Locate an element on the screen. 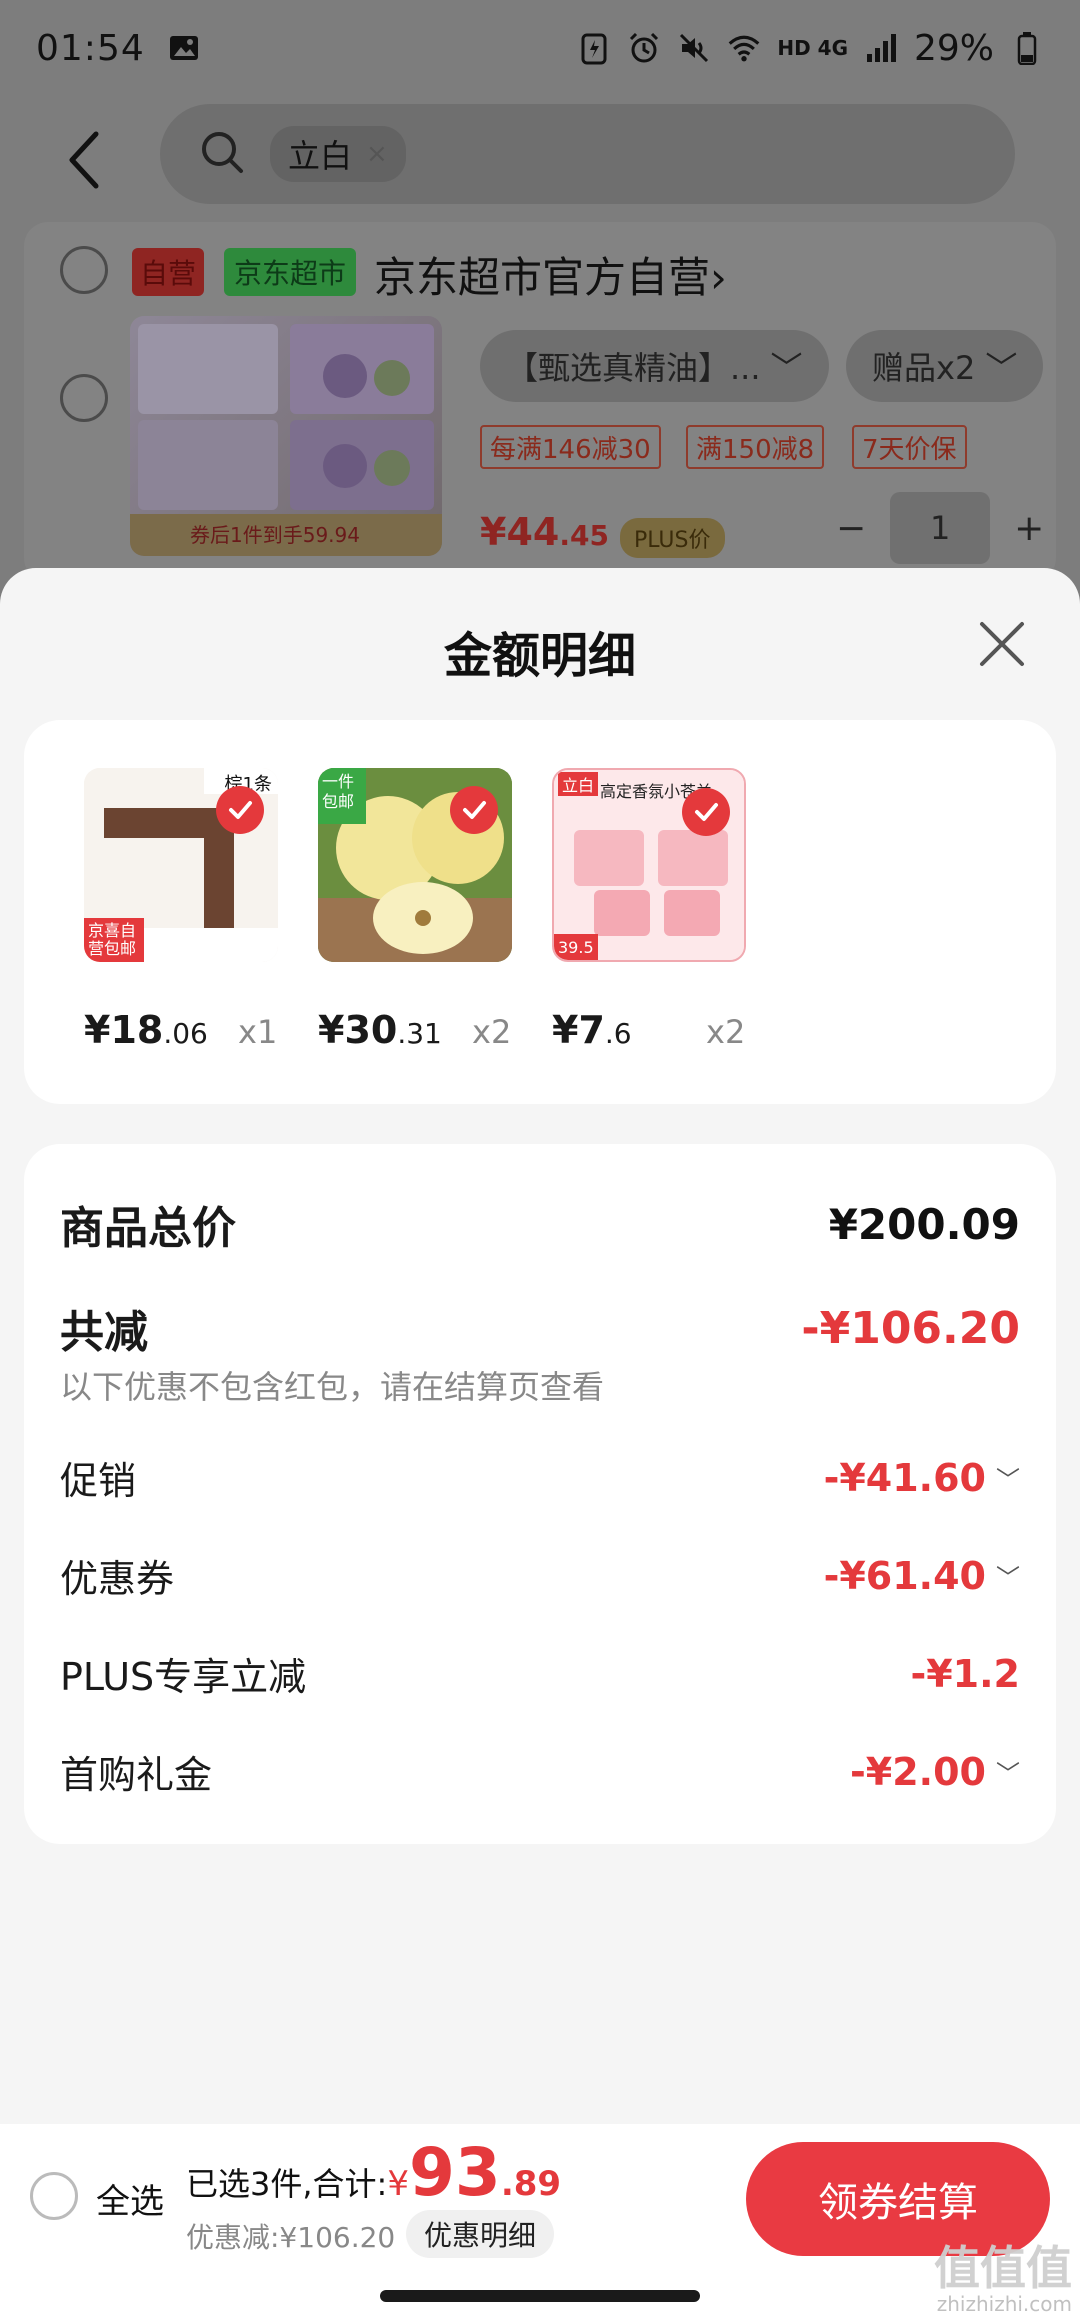 The width and height of the screenshot is (1080, 2316). discount-summary: 优惠减:¥106.20 is located at coordinates (291, 2237).